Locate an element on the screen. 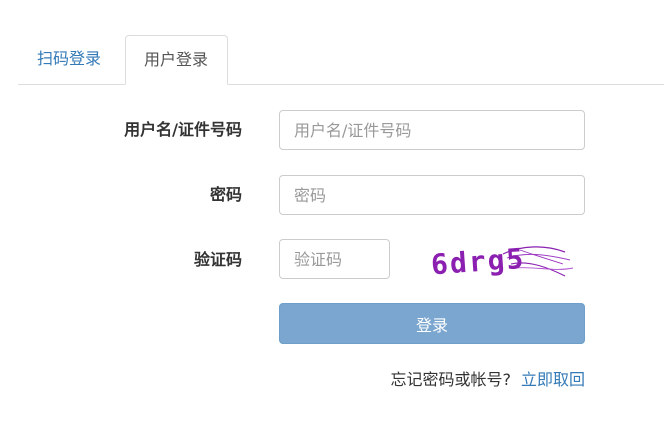 This screenshot has width=664, height=437. tab-user-login: 用户登录 is located at coordinates (176, 60).